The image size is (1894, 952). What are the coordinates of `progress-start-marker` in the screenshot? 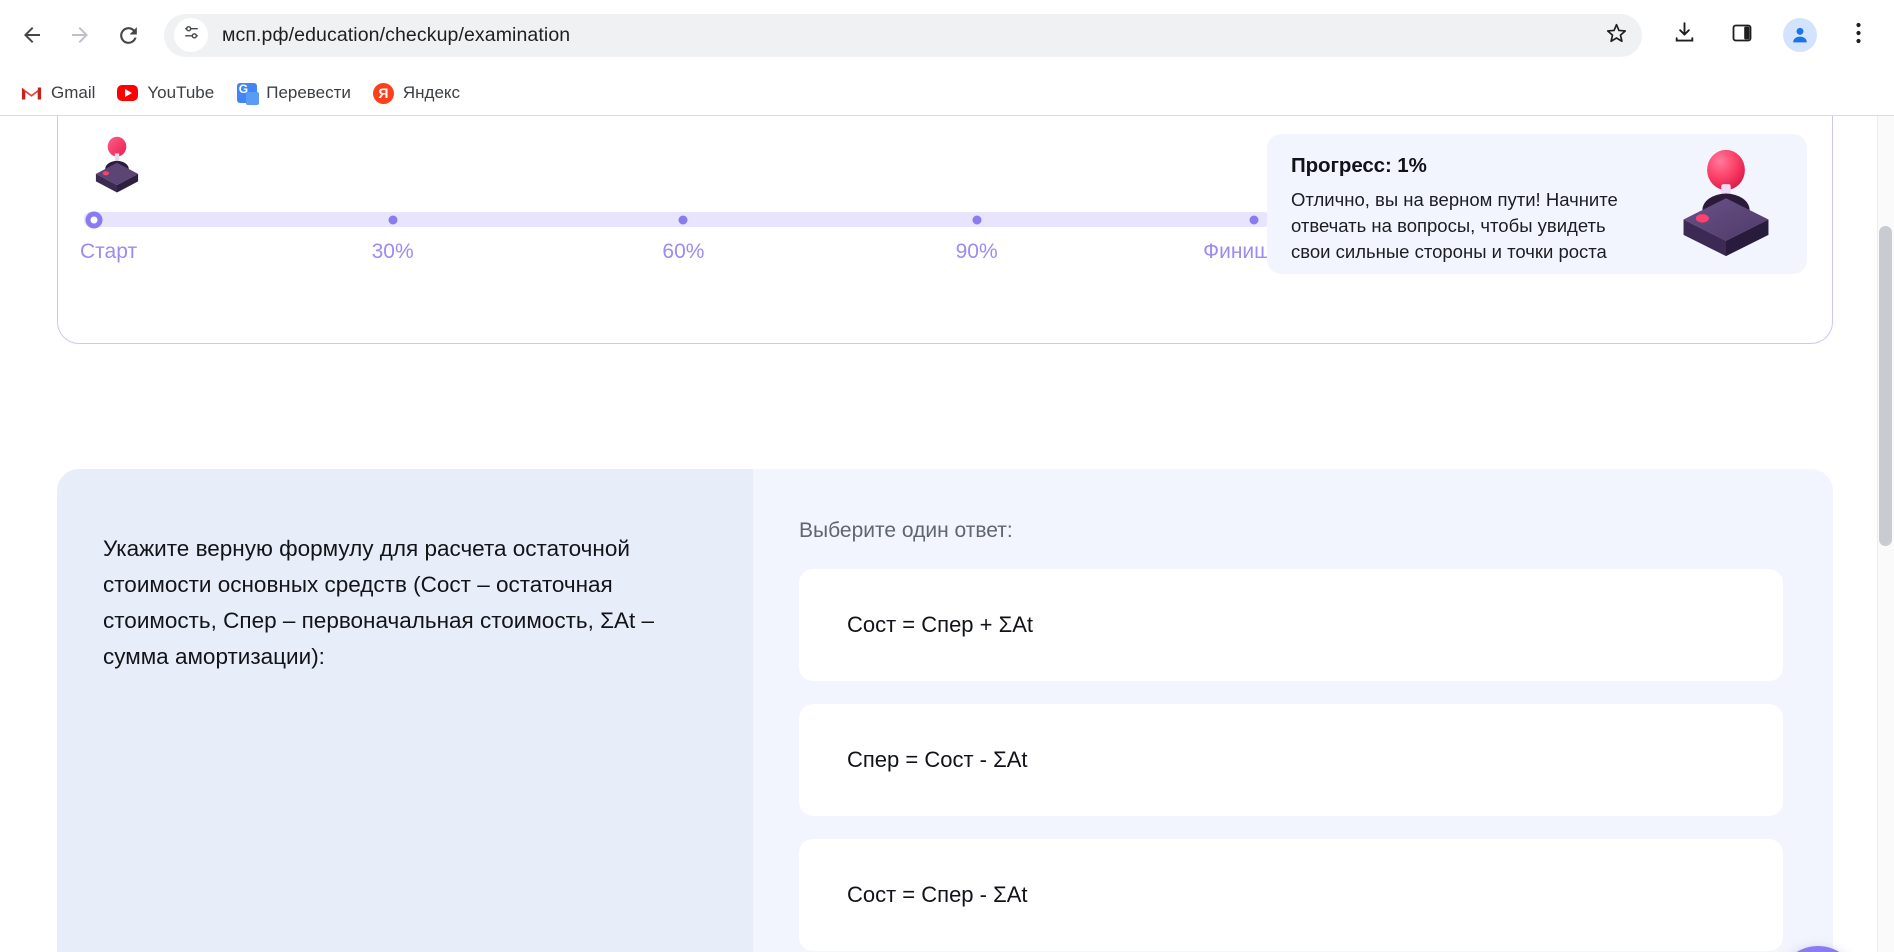 It's located at (94, 219).